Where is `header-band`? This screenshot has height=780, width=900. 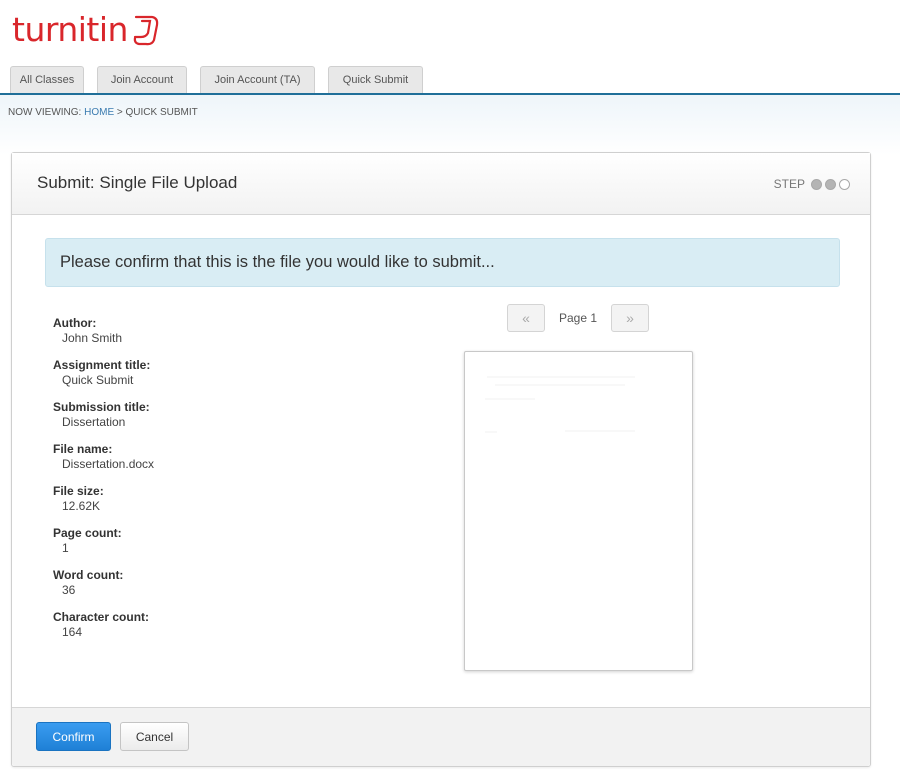
header-band is located at coordinates (450, 125).